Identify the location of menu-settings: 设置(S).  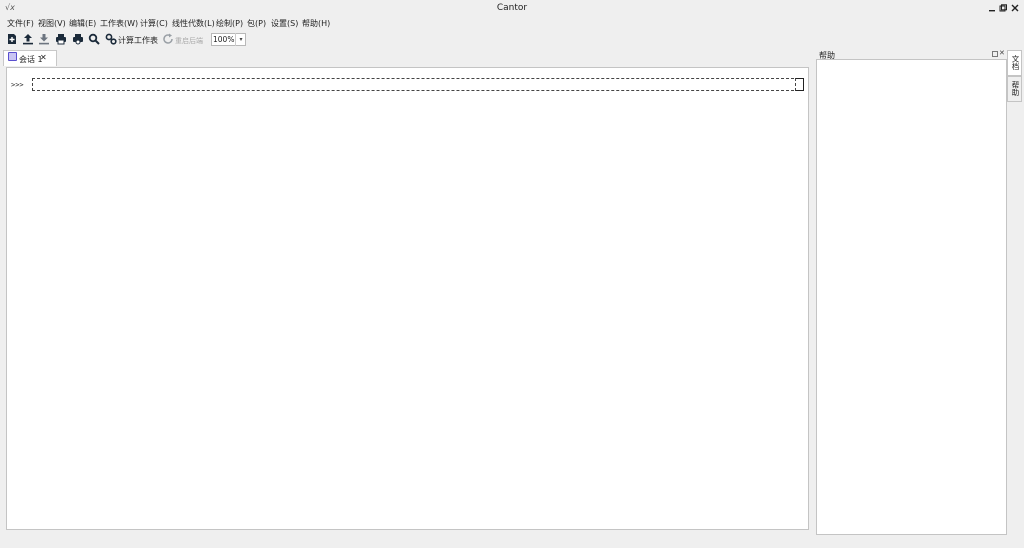
(284, 23).